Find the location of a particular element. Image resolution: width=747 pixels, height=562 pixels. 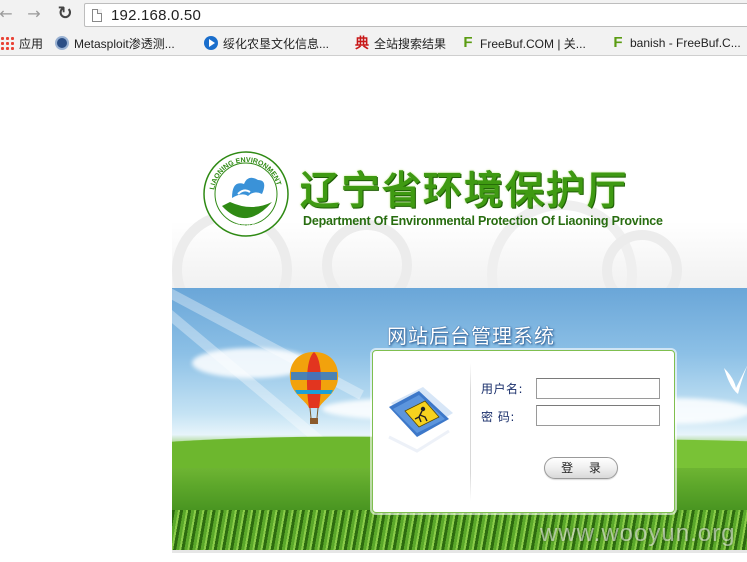

browser-toolbar: ← → ↻ 192.168.0.50 is located at coordinates (373, 15).